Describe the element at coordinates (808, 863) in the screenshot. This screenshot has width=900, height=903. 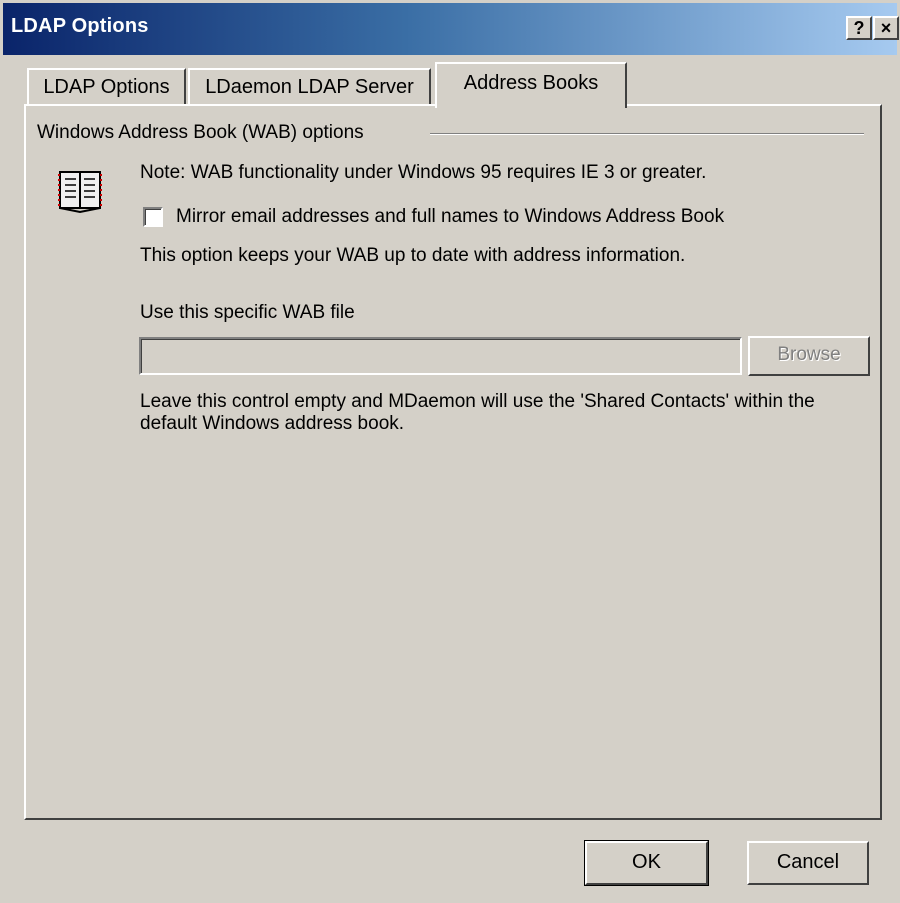
I see `cancel-button: Cancel` at that location.